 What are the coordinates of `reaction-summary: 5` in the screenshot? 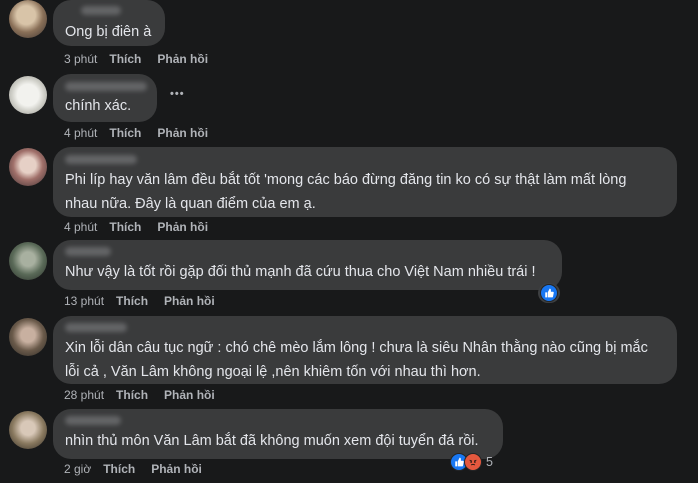 It's located at (471, 462).